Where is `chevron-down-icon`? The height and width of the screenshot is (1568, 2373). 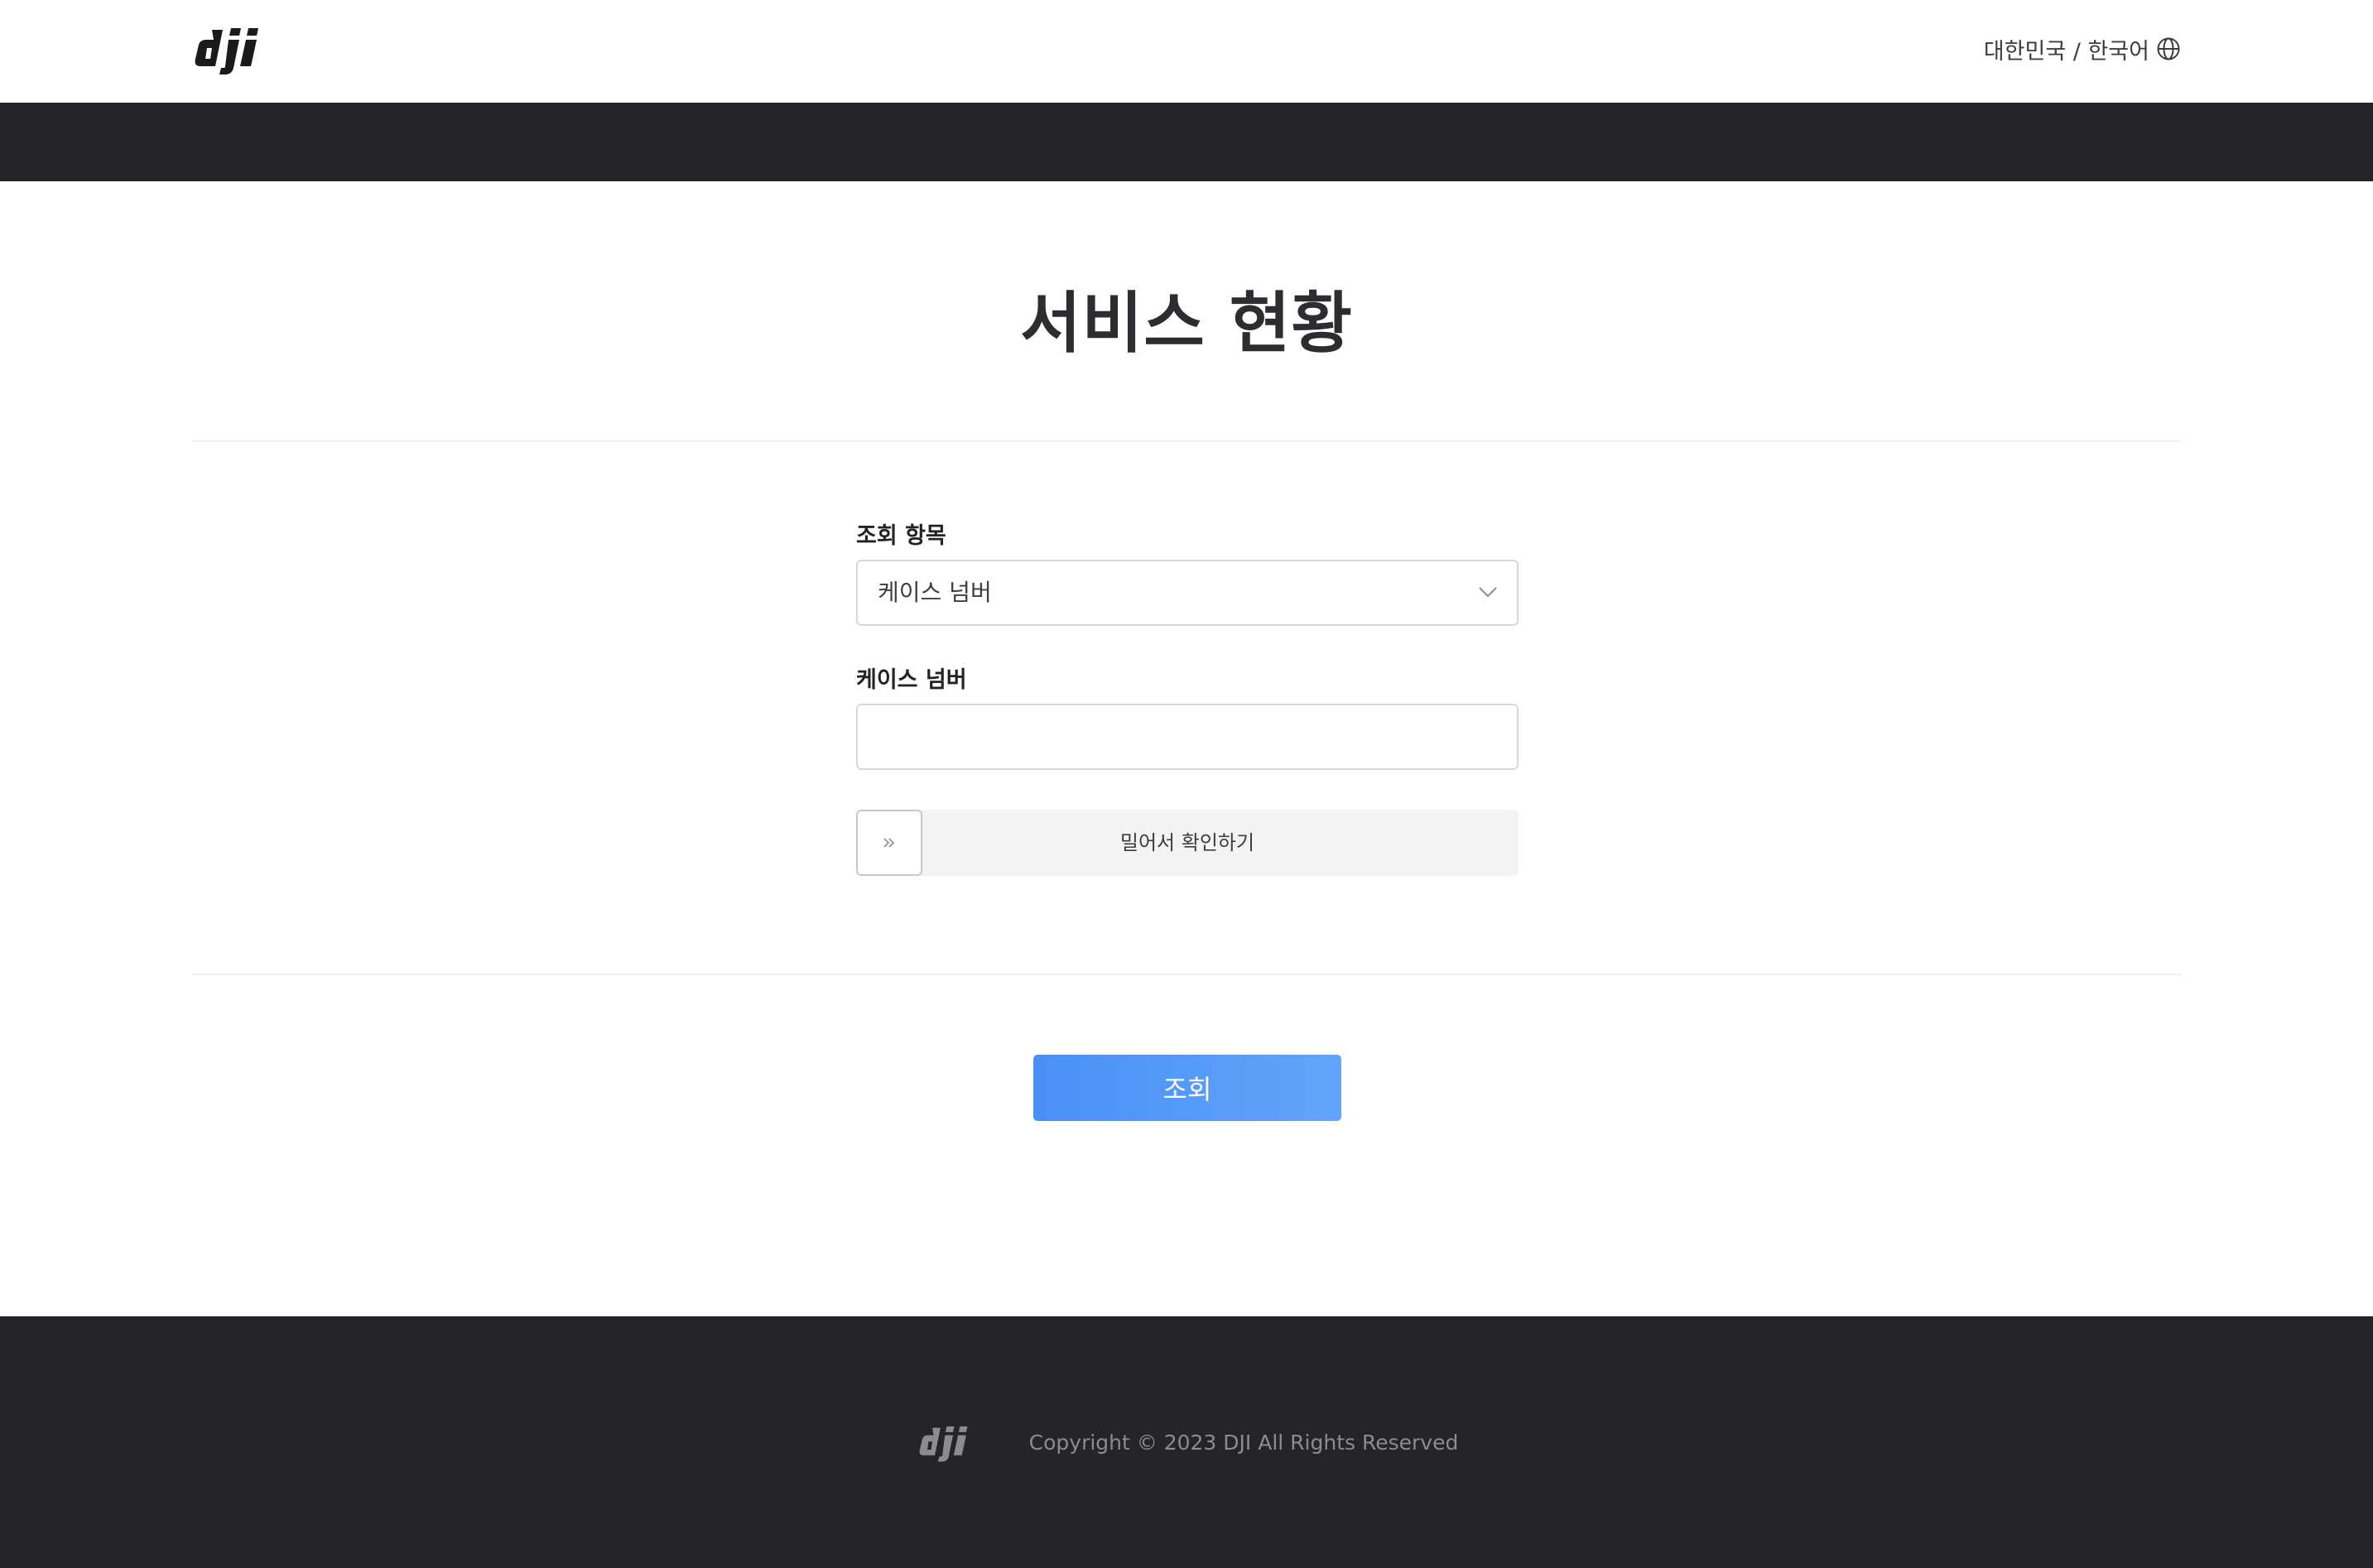
chevron-down-icon is located at coordinates (1488, 592).